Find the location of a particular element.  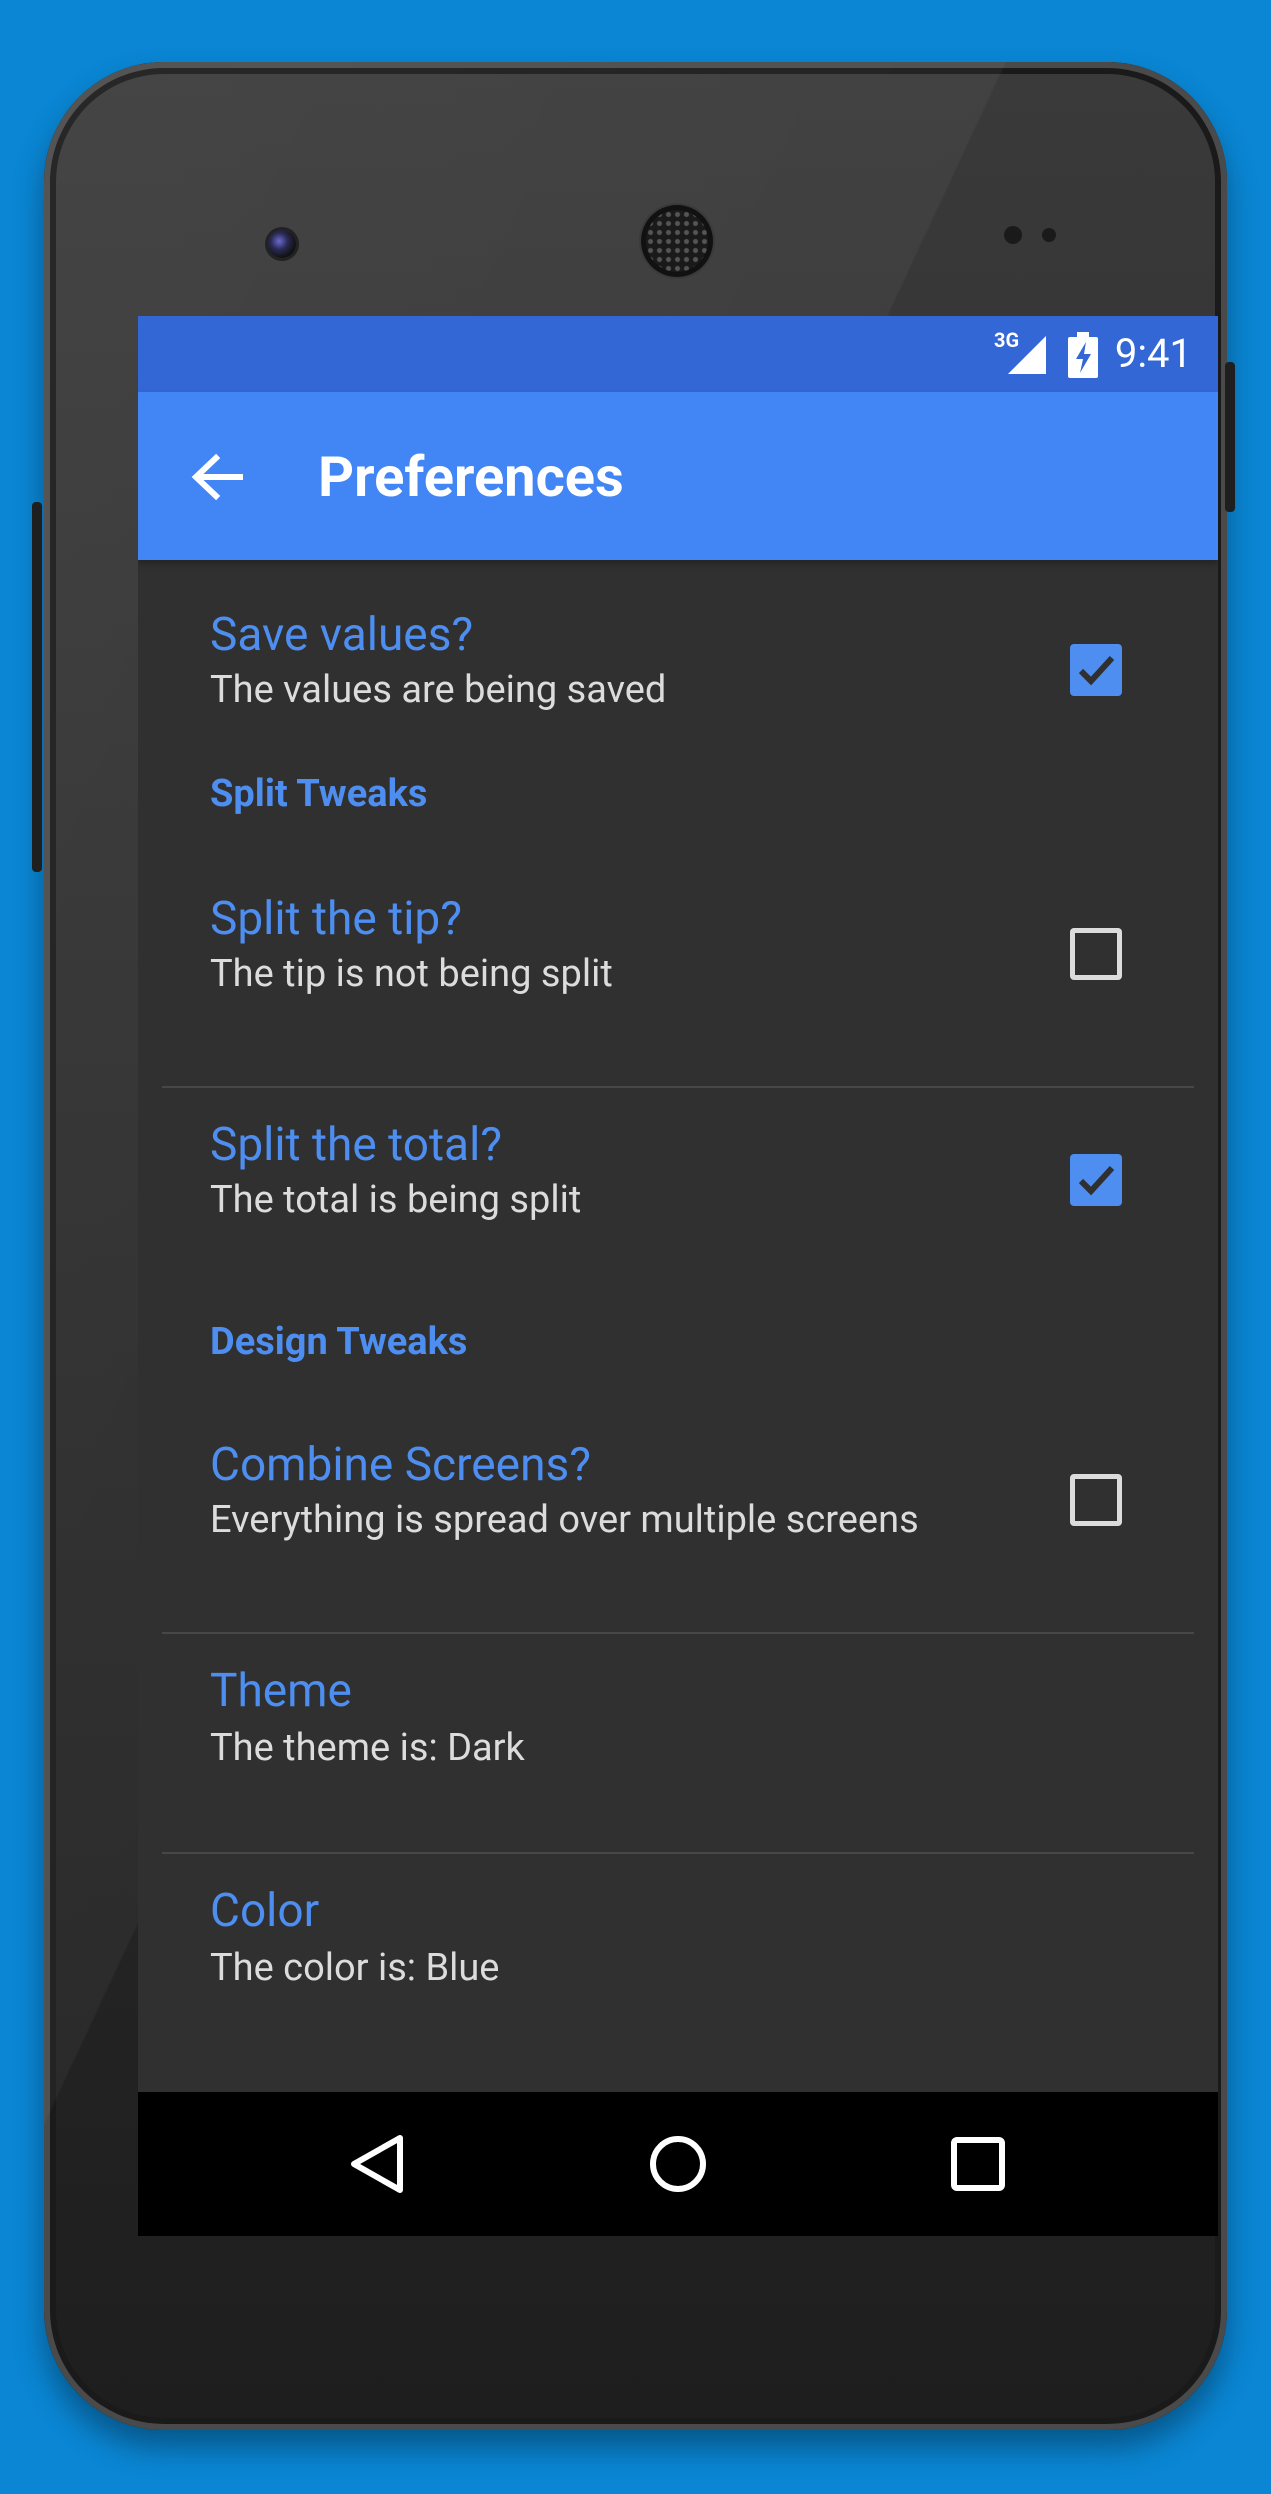

pref-title: Color is located at coordinates (265, 1911).